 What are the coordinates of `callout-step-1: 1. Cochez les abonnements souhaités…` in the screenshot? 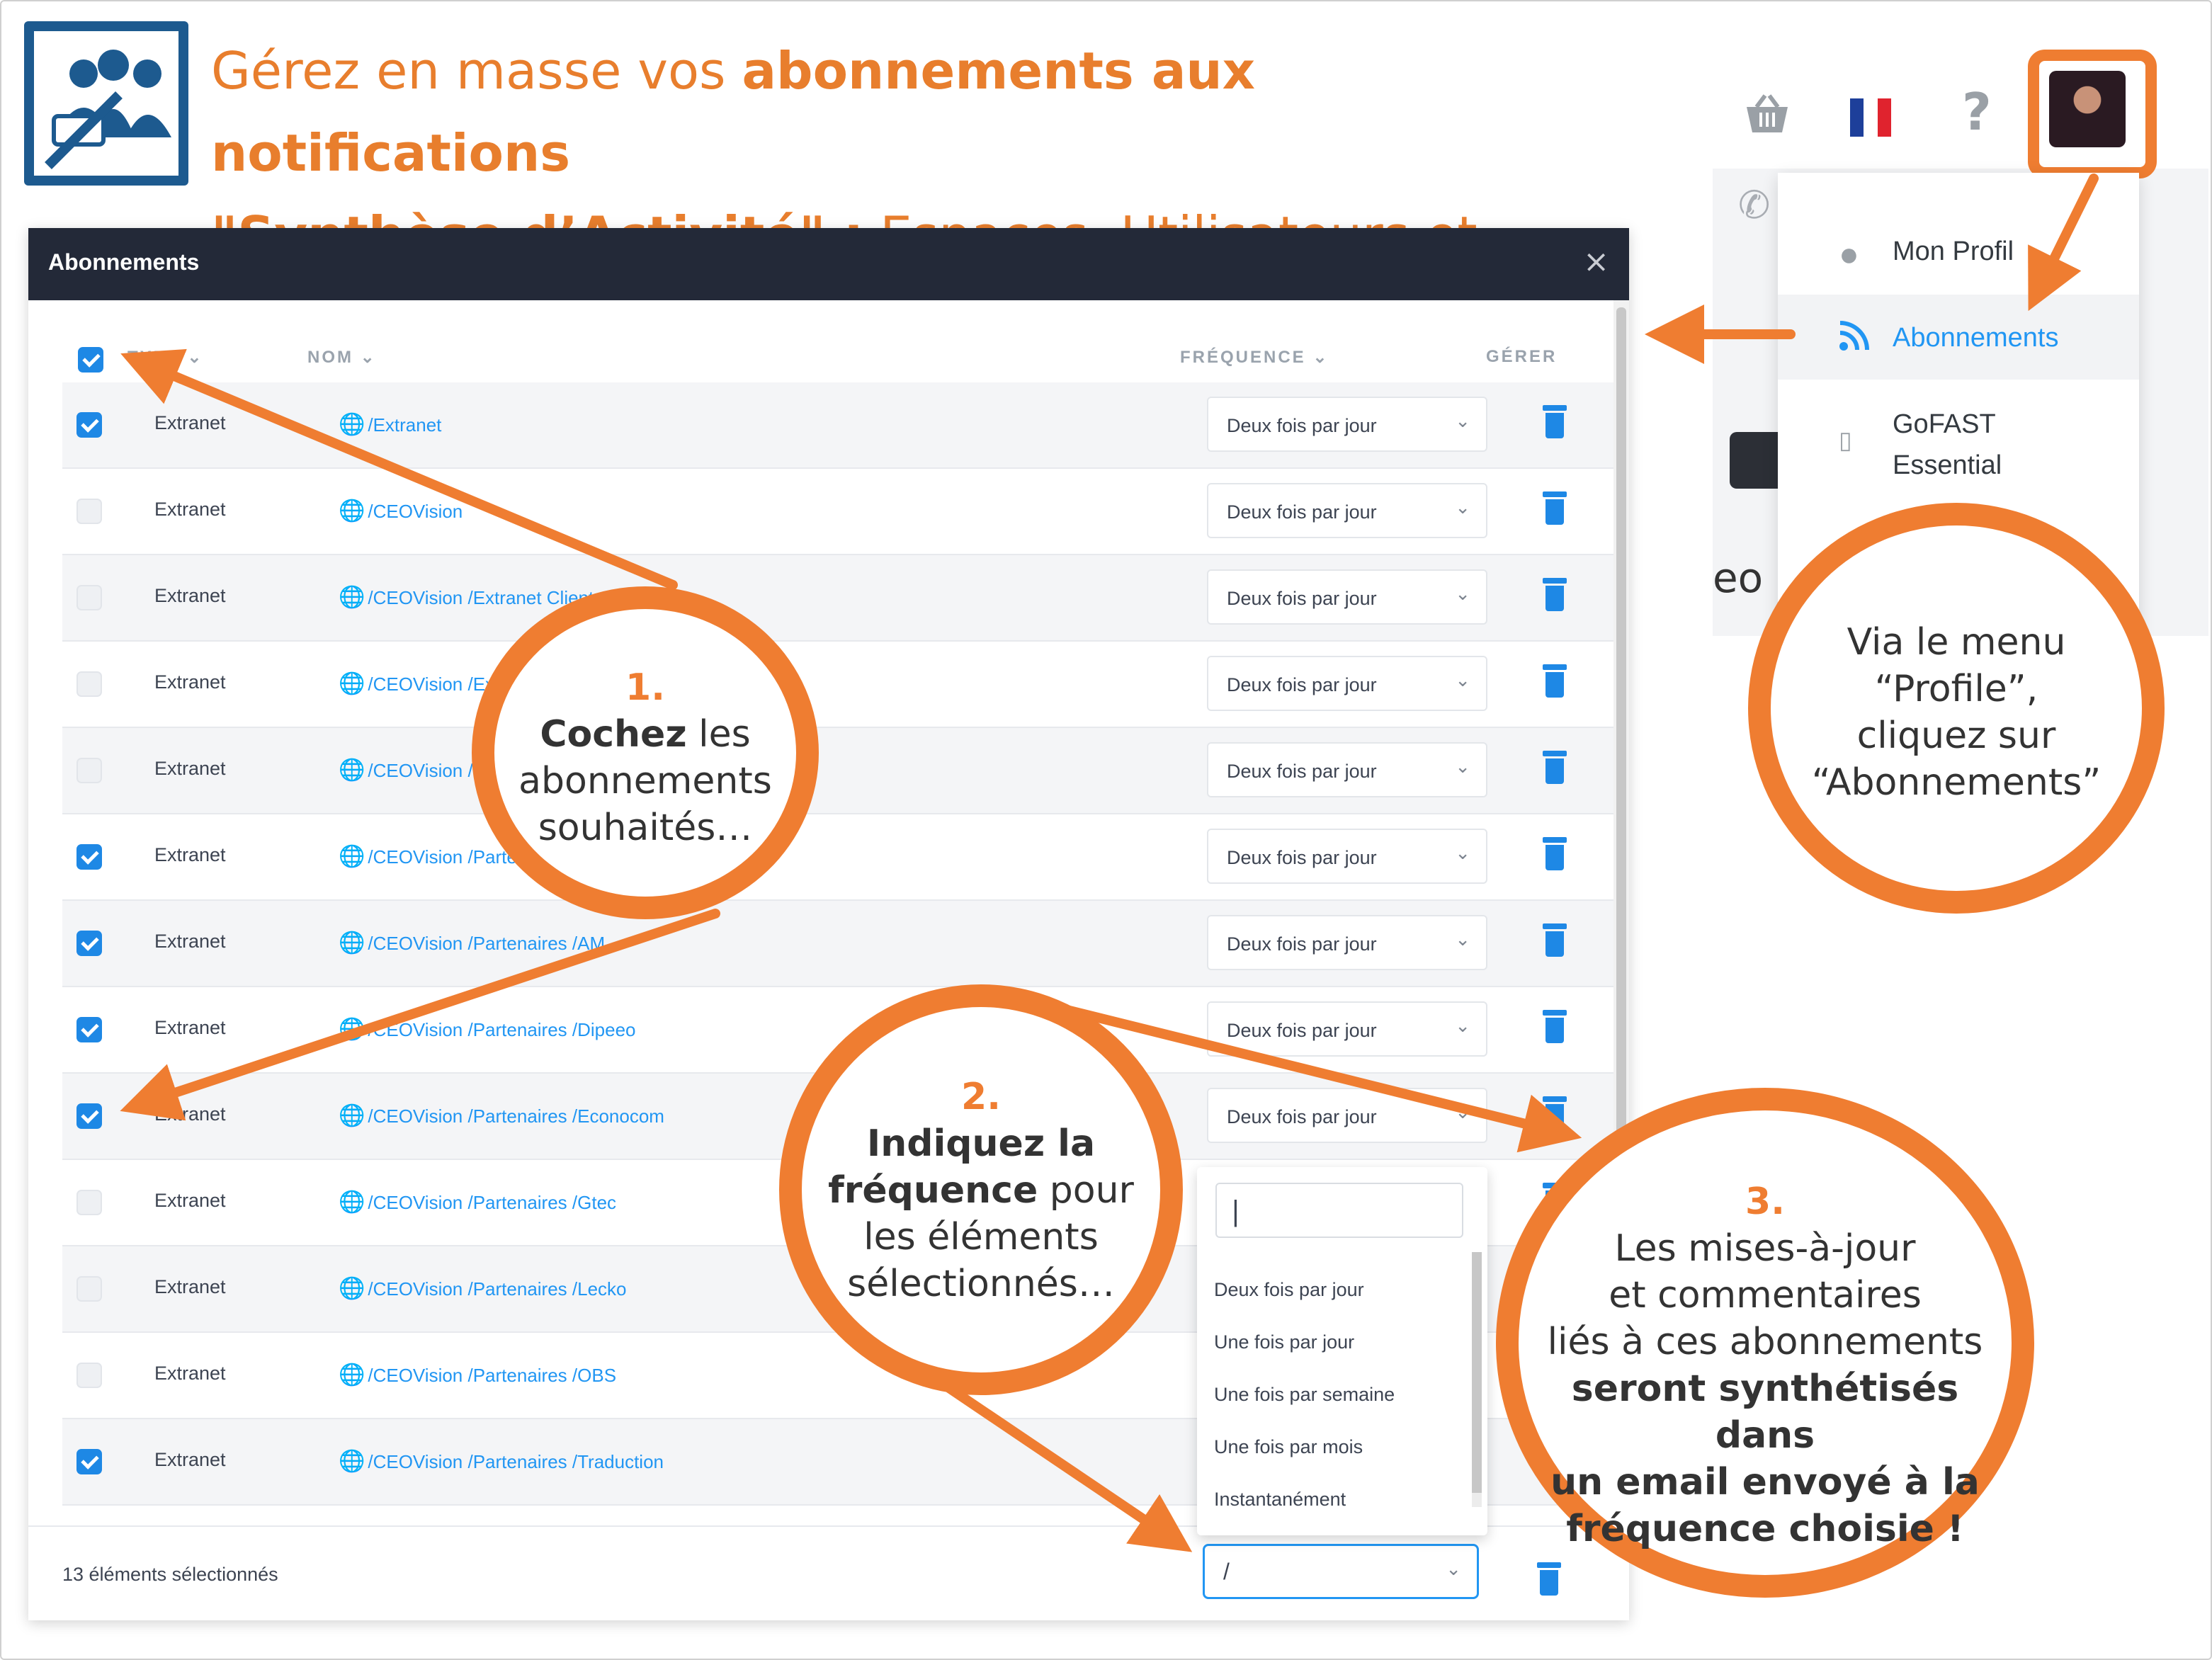 It's located at (646, 752).